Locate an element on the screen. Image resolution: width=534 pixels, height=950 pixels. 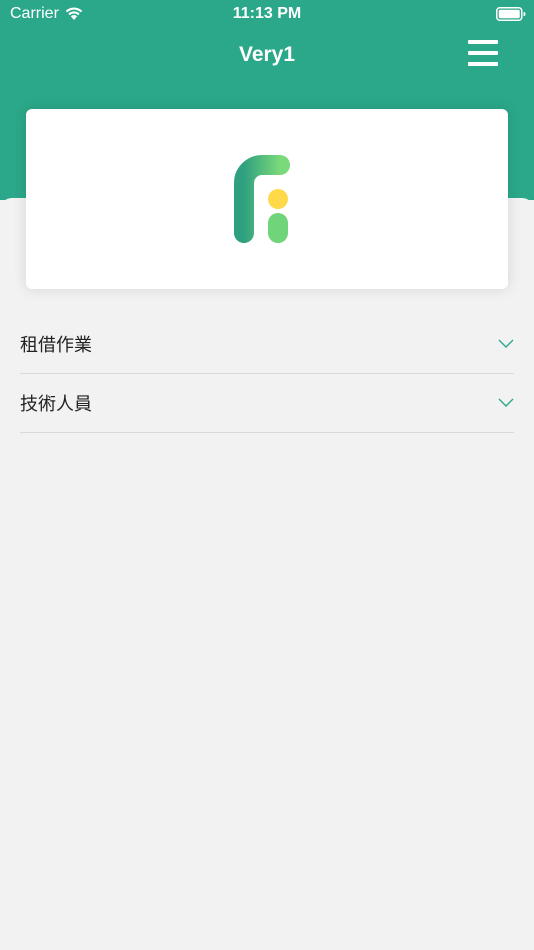
page-title: Very1 is located at coordinates (267, 54).